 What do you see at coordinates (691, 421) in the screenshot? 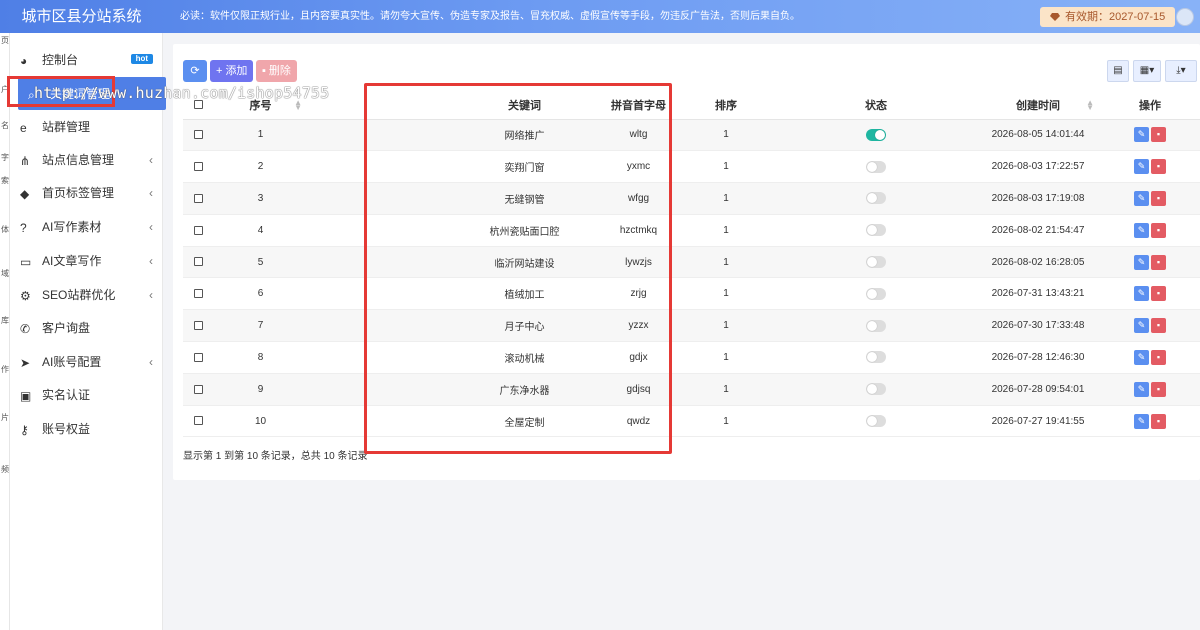
I see `table-row: 10 全屋定制 qwdz 1 2026-07-27 19:41:55 ✎ ▪` at bounding box center [691, 421].